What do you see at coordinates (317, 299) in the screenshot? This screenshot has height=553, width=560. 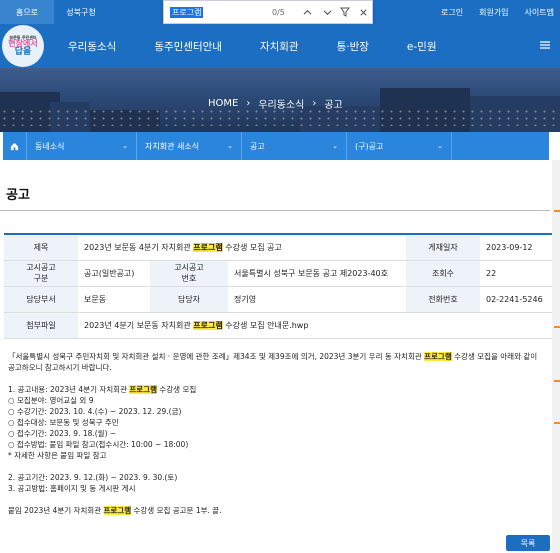 I see `person-in-charge: 정기영` at bounding box center [317, 299].